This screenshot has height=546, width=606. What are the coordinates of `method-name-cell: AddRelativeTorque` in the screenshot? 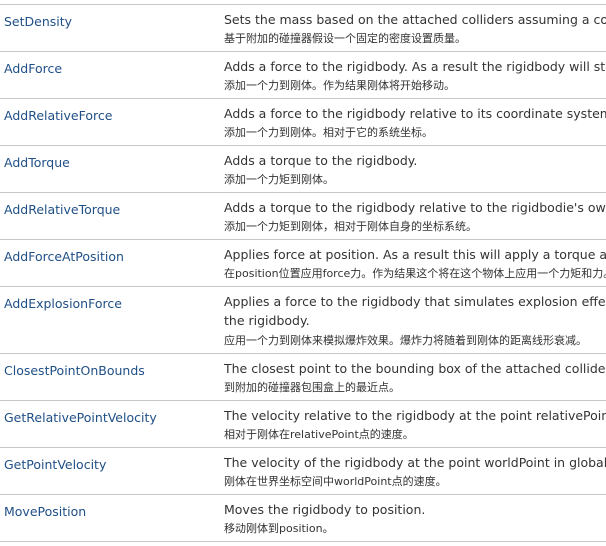 It's located at (110, 216).